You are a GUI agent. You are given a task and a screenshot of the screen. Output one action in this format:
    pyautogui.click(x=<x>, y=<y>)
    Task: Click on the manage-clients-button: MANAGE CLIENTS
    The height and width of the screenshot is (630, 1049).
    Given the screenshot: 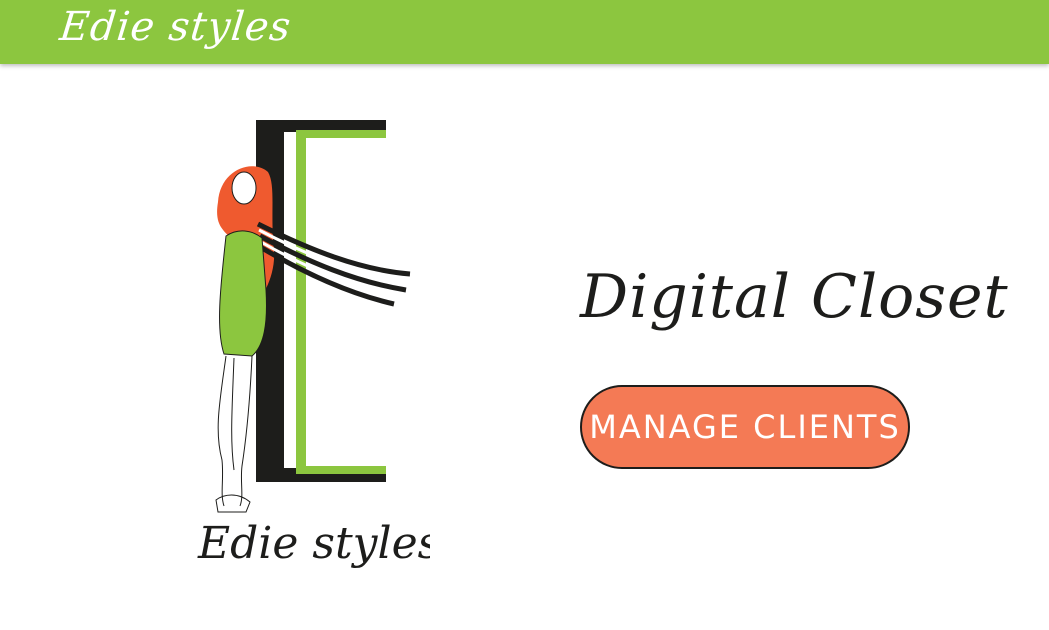 What is the action you would take?
    pyautogui.click(x=745, y=427)
    